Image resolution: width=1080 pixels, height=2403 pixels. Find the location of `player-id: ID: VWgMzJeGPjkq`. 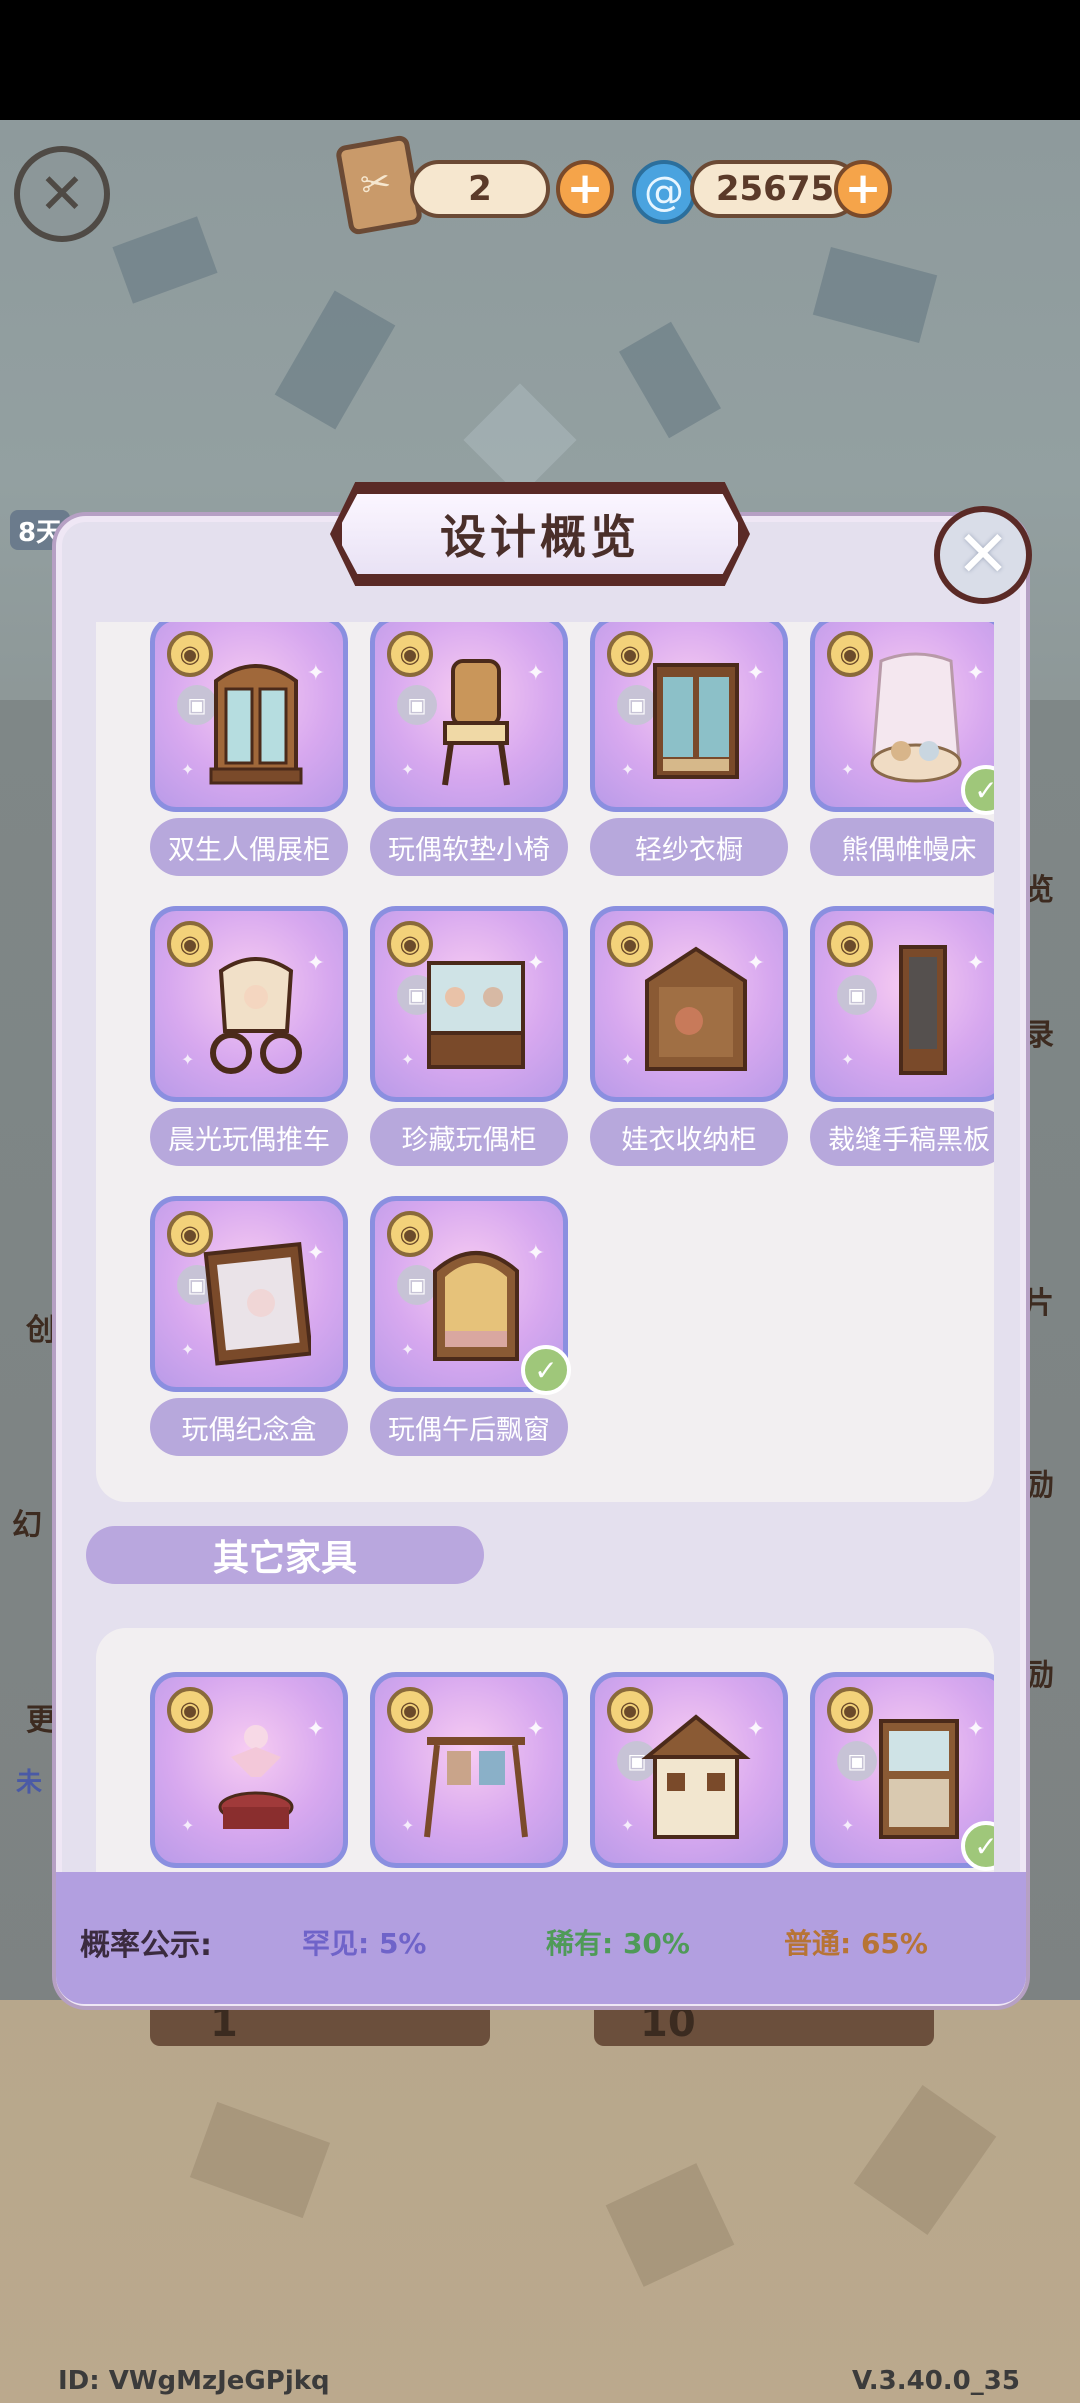

player-id: ID: VWgMzJeGPjkq is located at coordinates (194, 2381).